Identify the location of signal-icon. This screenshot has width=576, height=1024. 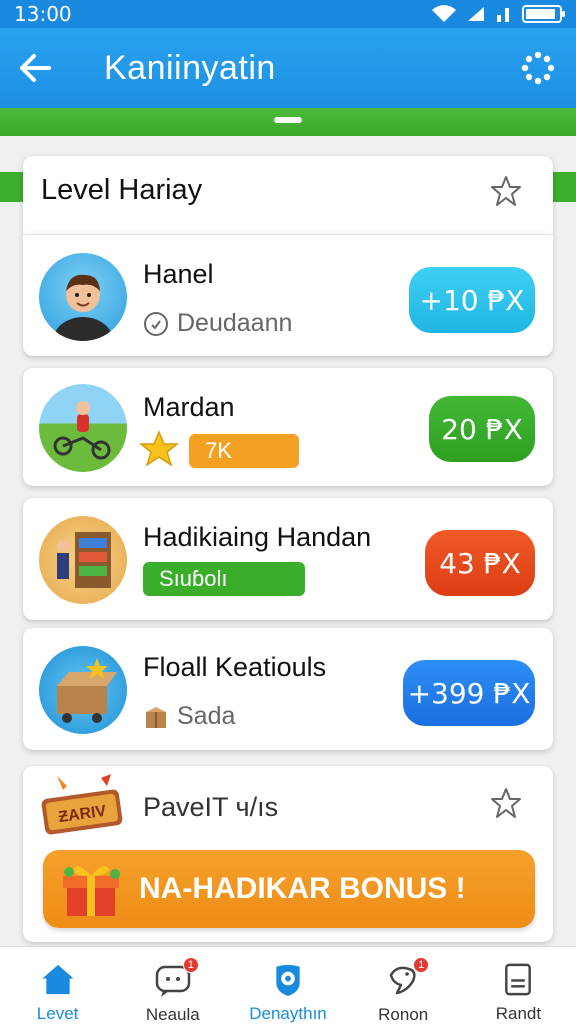
(476, 14).